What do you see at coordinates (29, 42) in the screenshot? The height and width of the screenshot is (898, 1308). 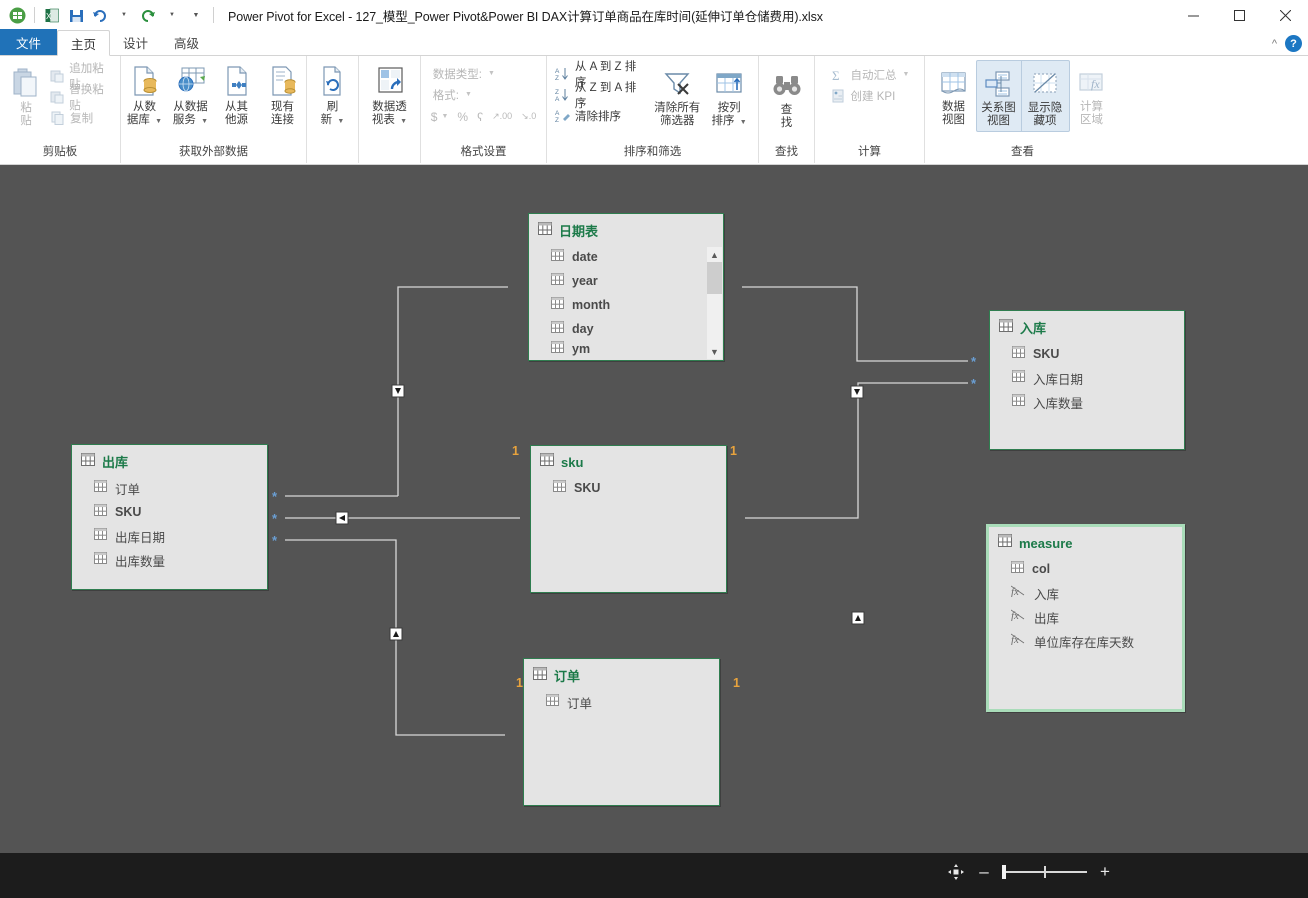 I see `tab-file: 文件` at bounding box center [29, 42].